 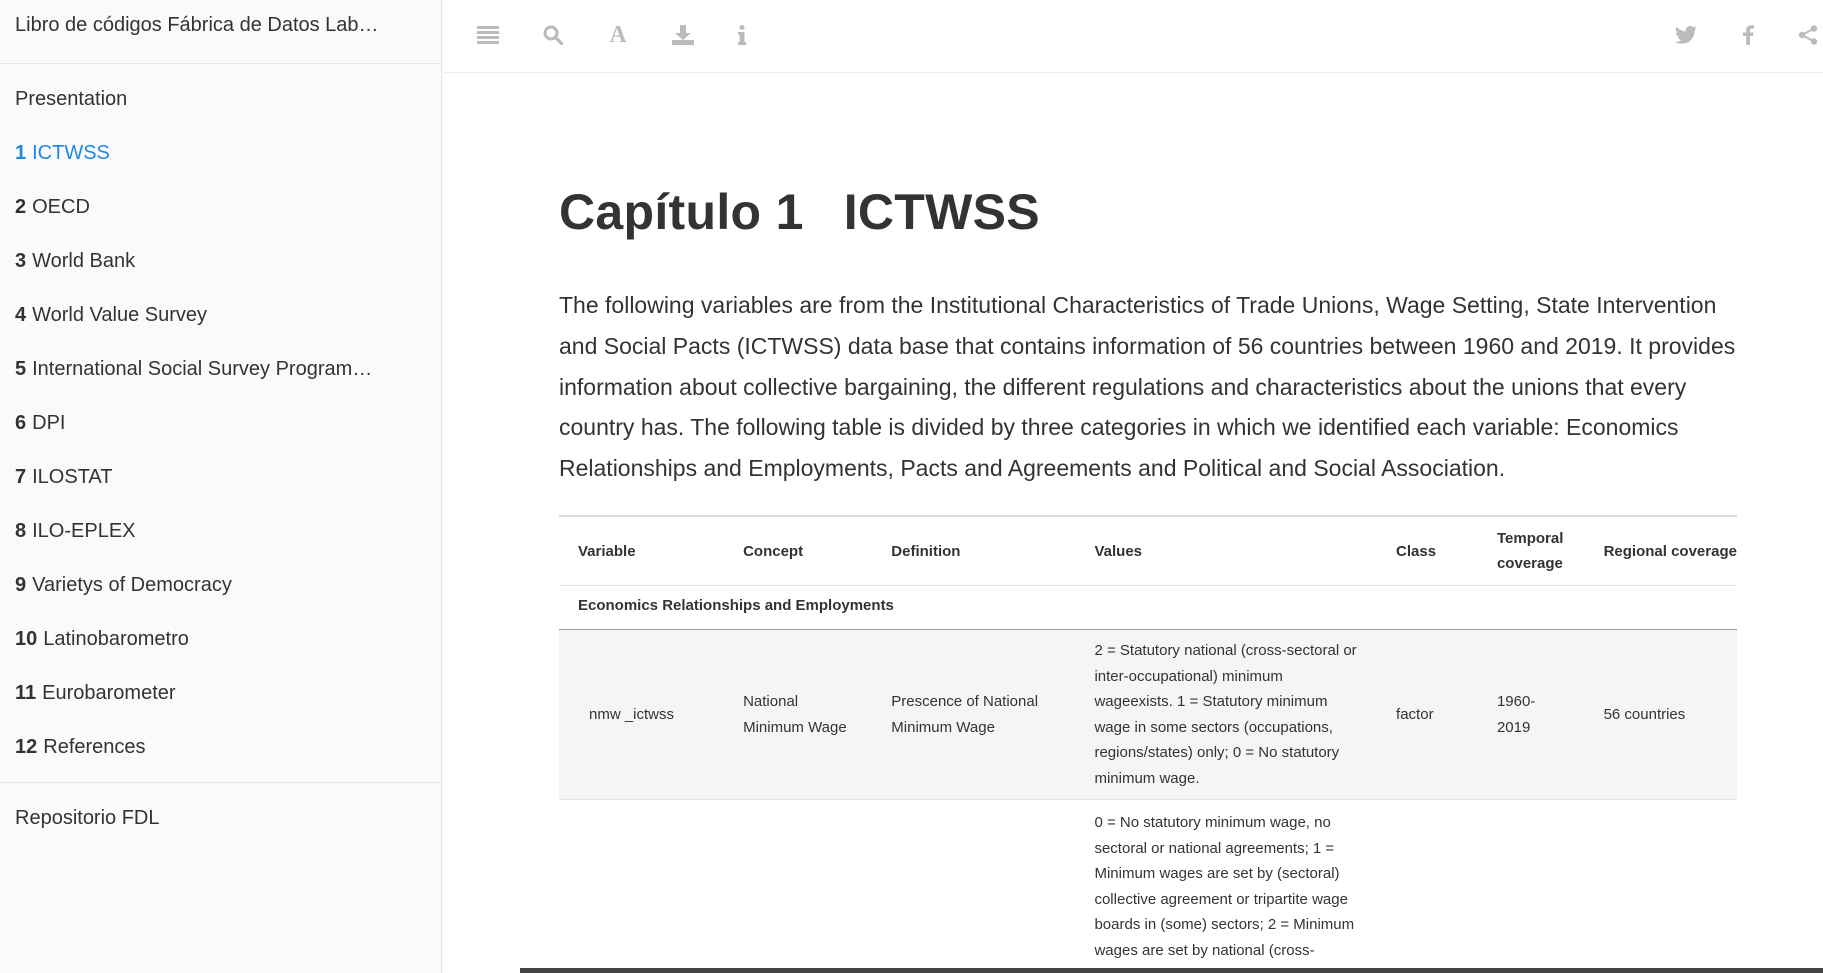 What do you see at coordinates (1660, 551) in the screenshot?
I see `col-header-regional-coverage: Regional coverage` at bounding box center [1660, 551].